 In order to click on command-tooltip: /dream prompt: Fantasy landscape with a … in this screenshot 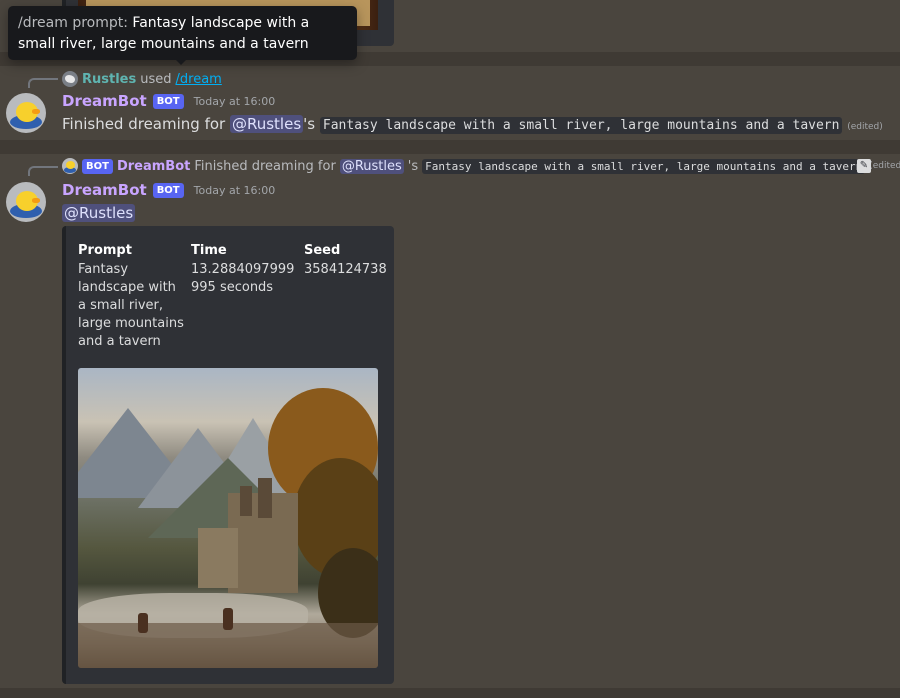, I will do `click(182, 33)`.